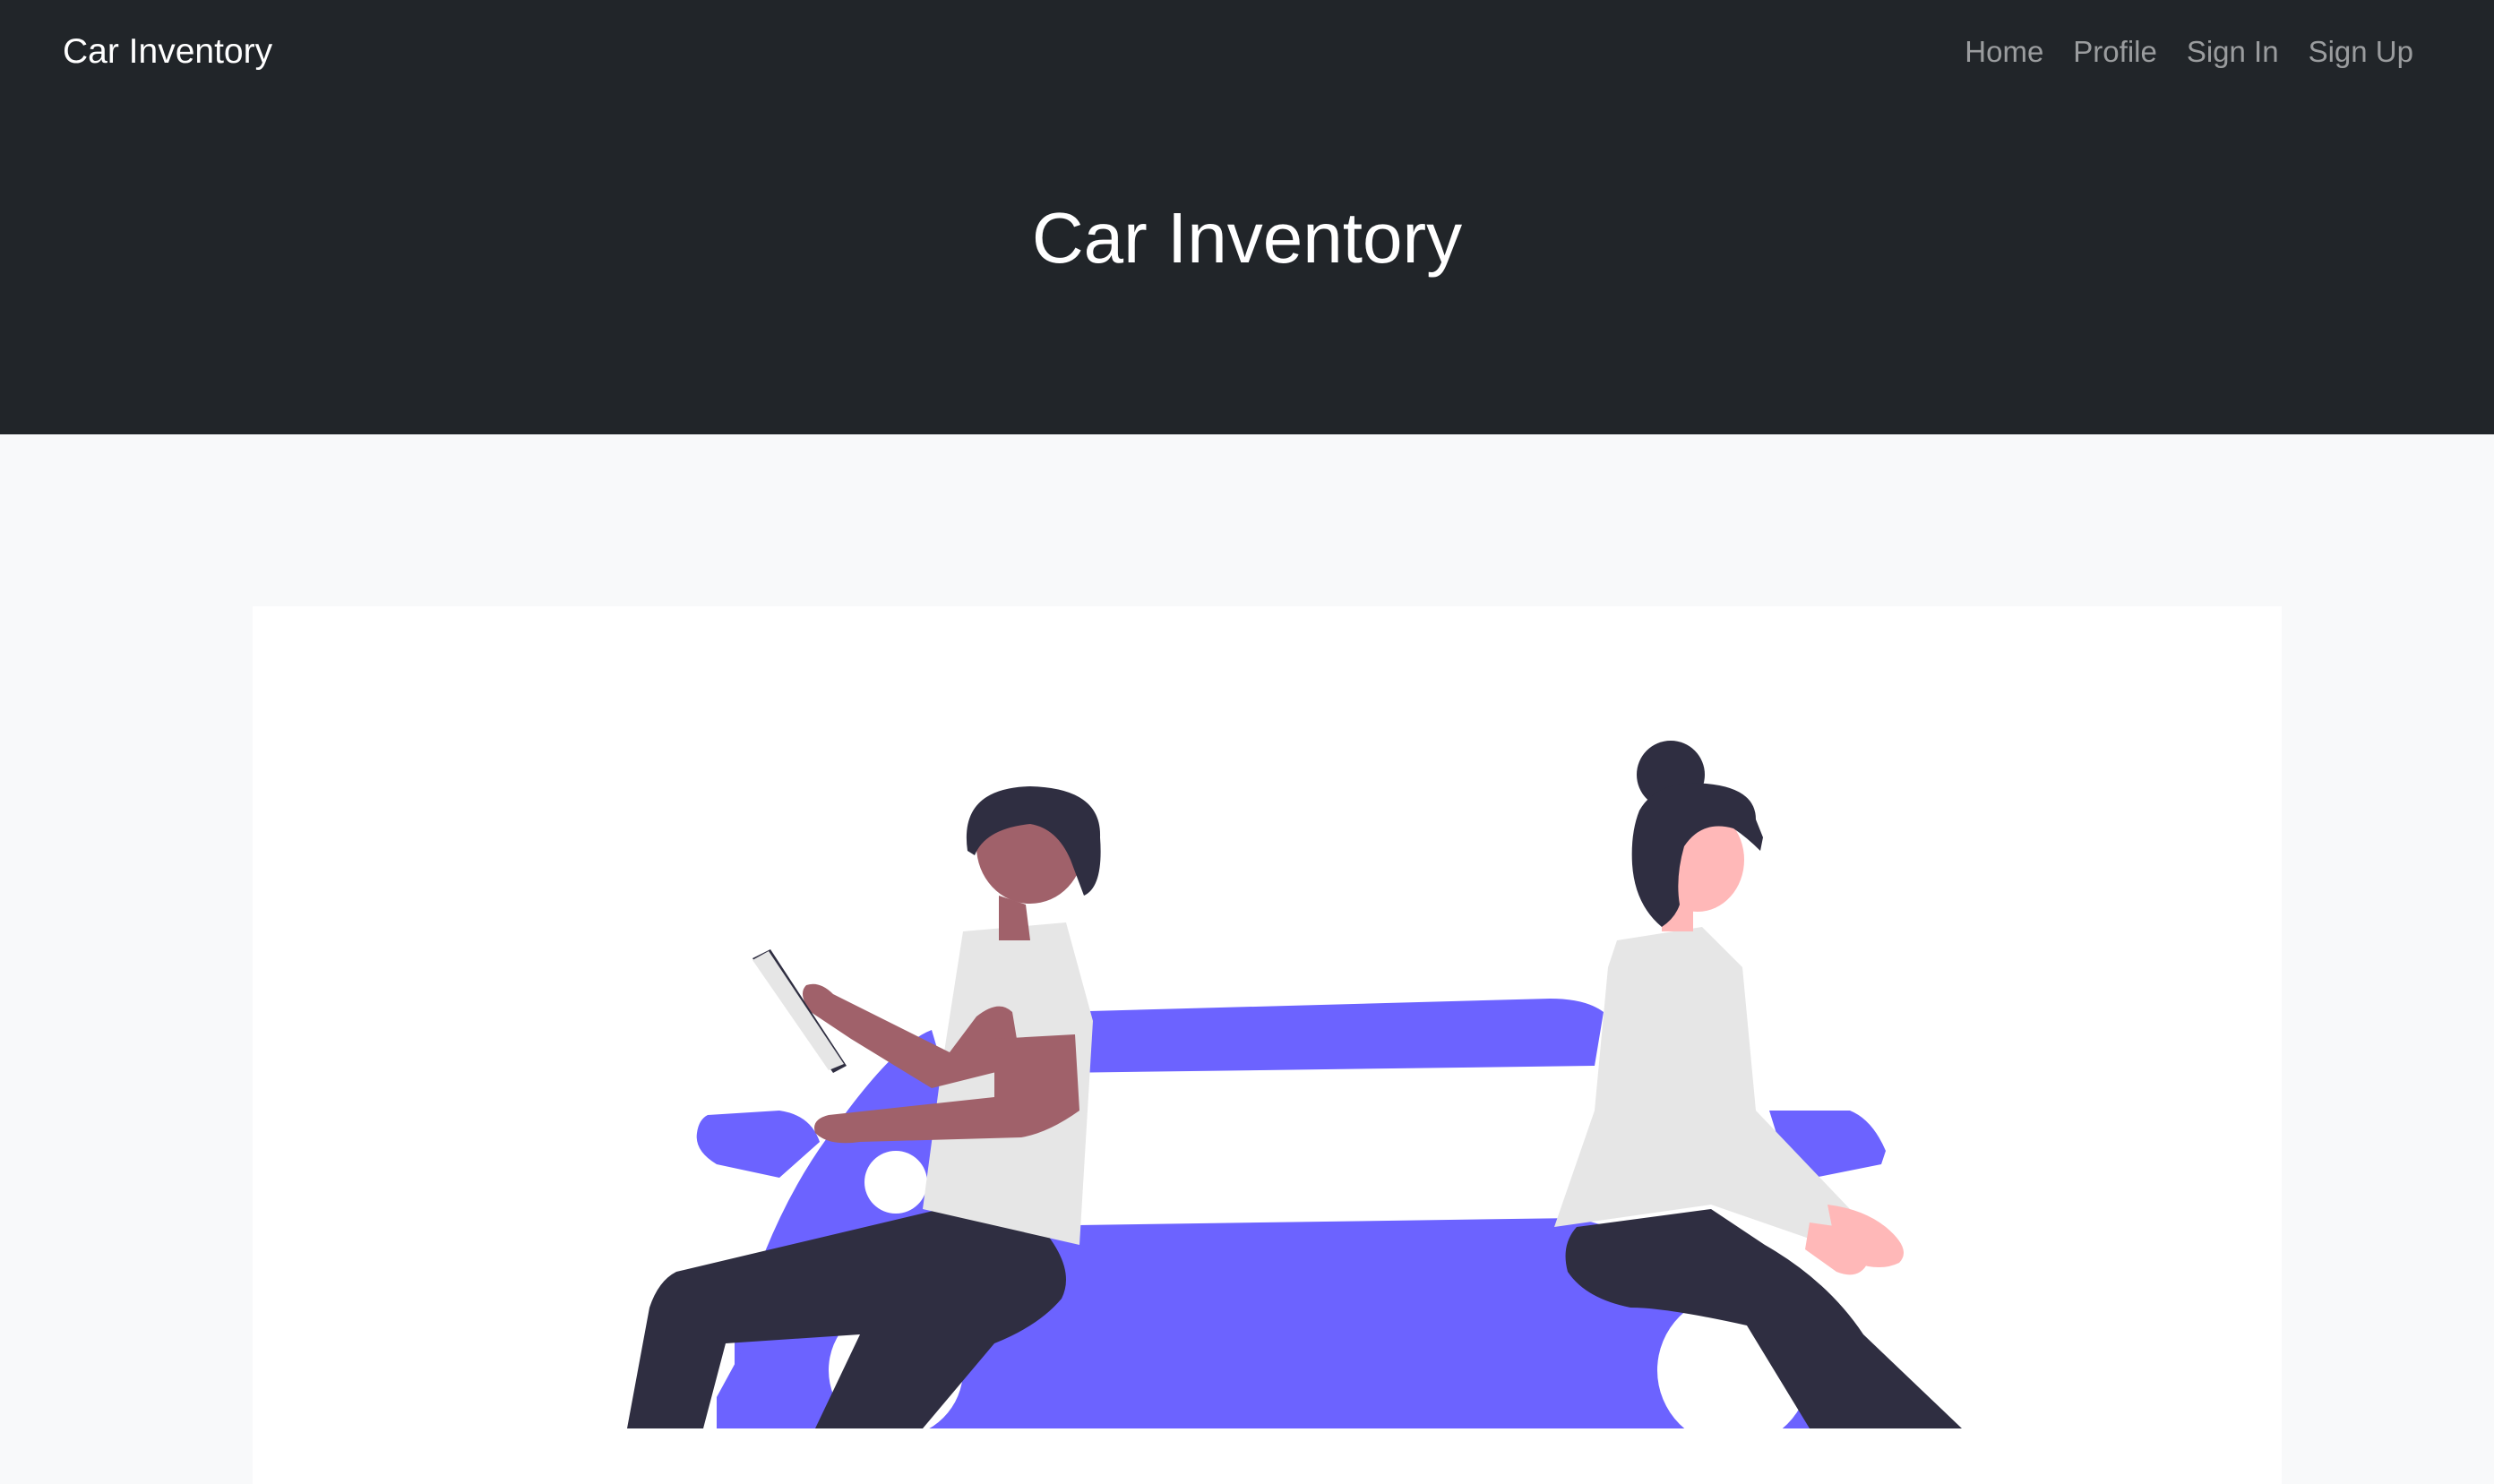  What do you see at coordinates (167, 52) in the screenshot?
I see `navbar-brand: Car Inventory` at bounding box center [167, 52].